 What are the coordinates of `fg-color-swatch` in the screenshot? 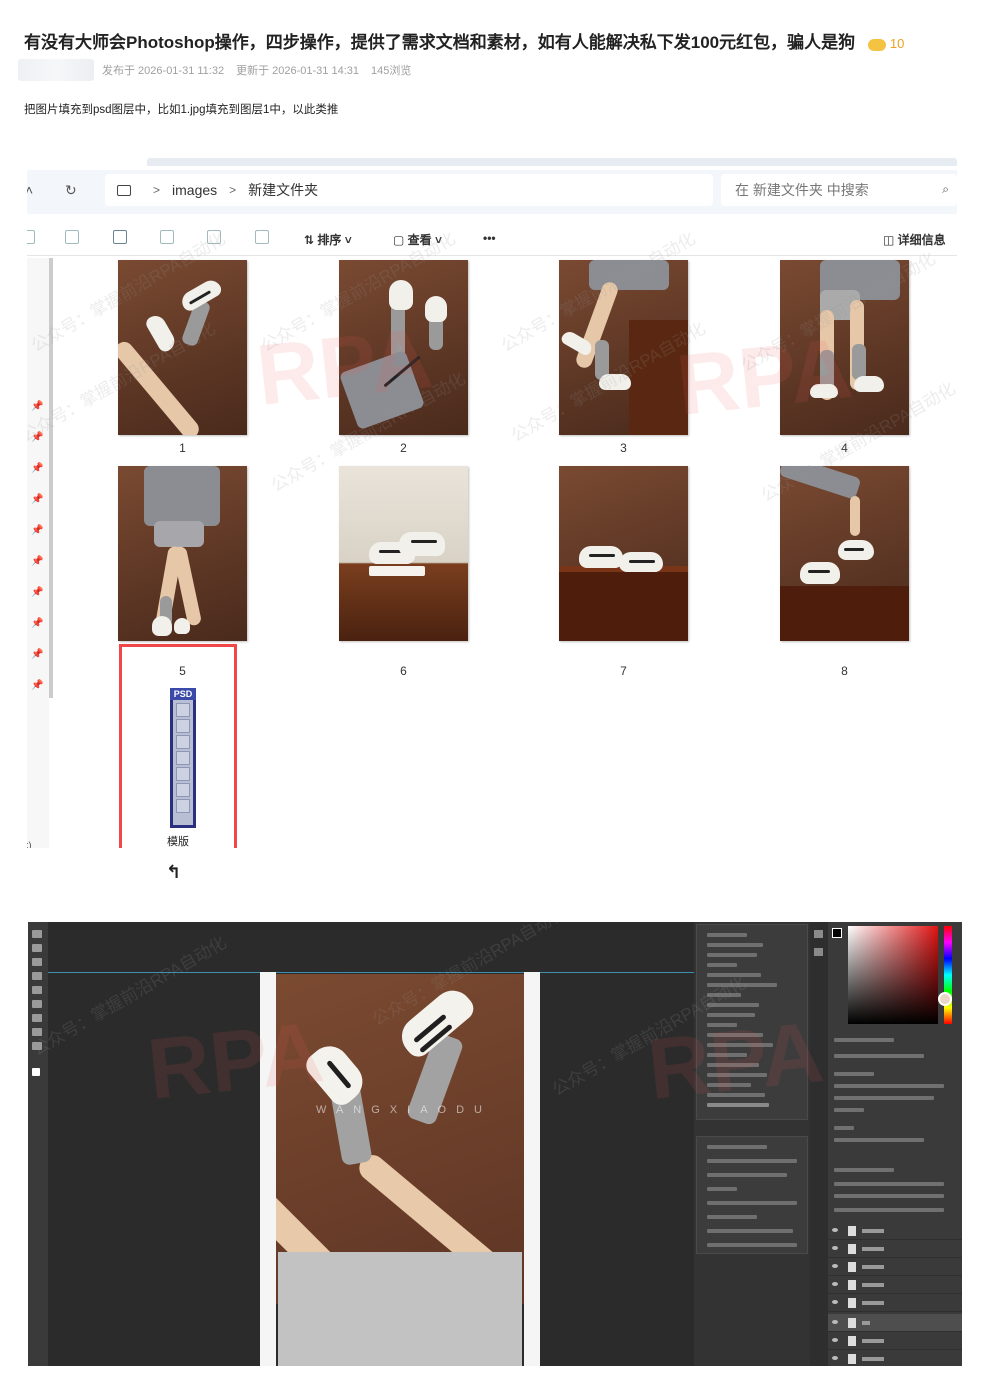 It's located at (837, 933).